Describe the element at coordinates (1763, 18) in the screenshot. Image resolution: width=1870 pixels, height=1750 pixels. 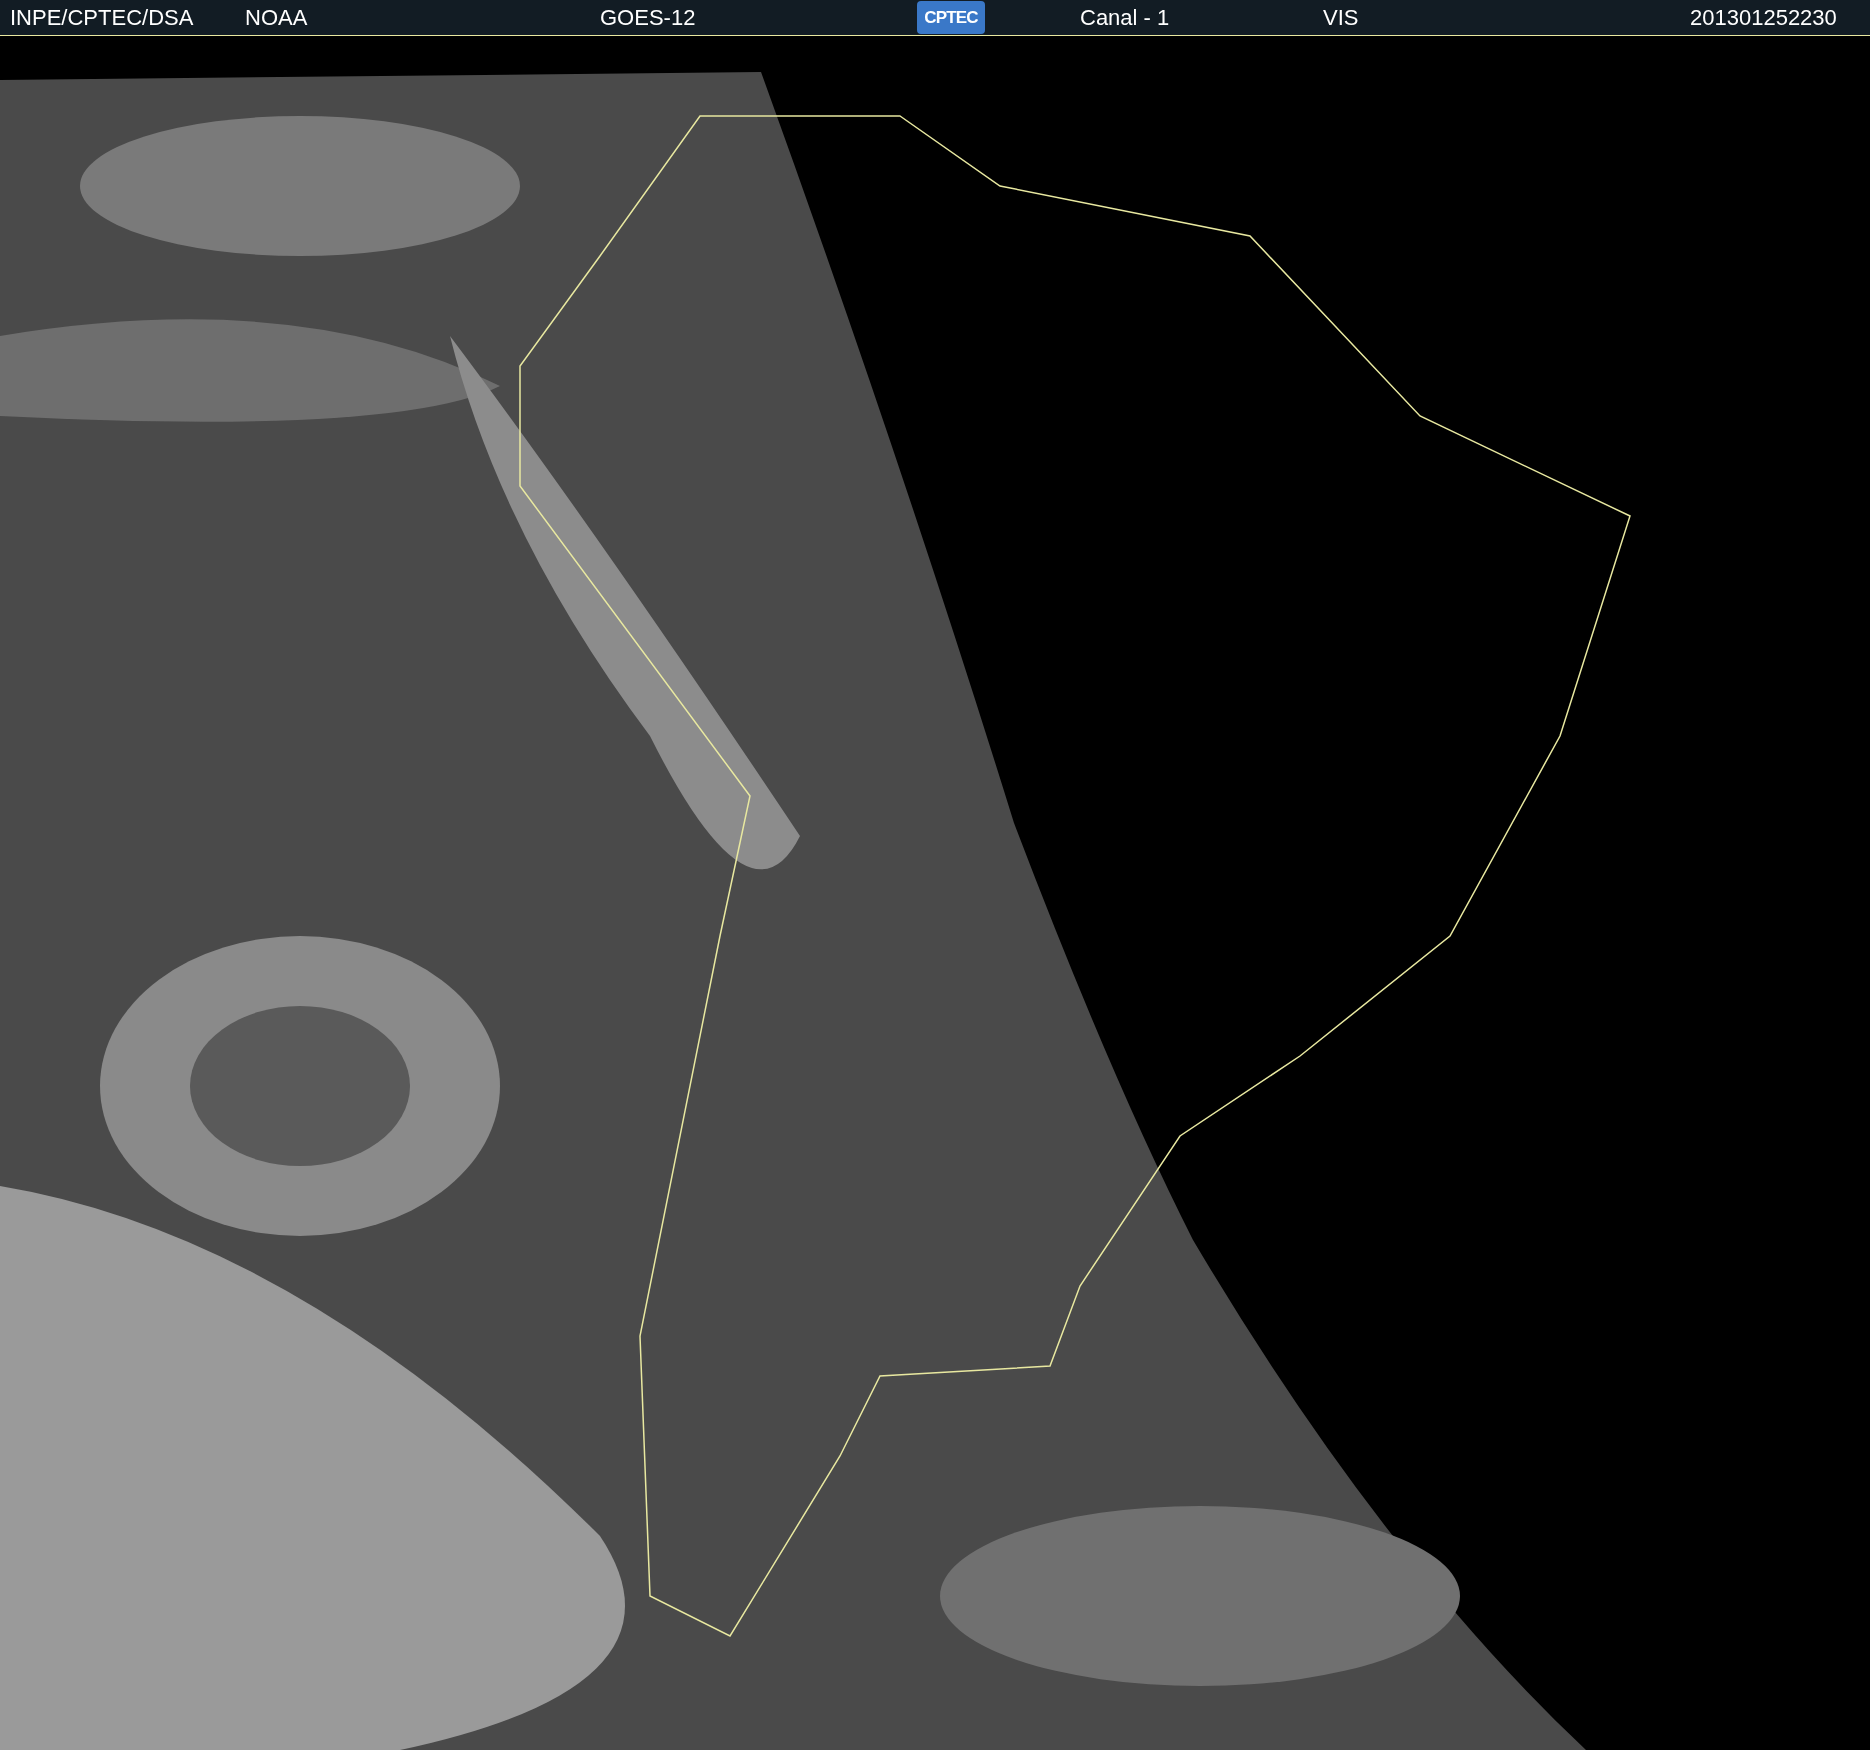
I see `header-label: 201301252230` at that location.